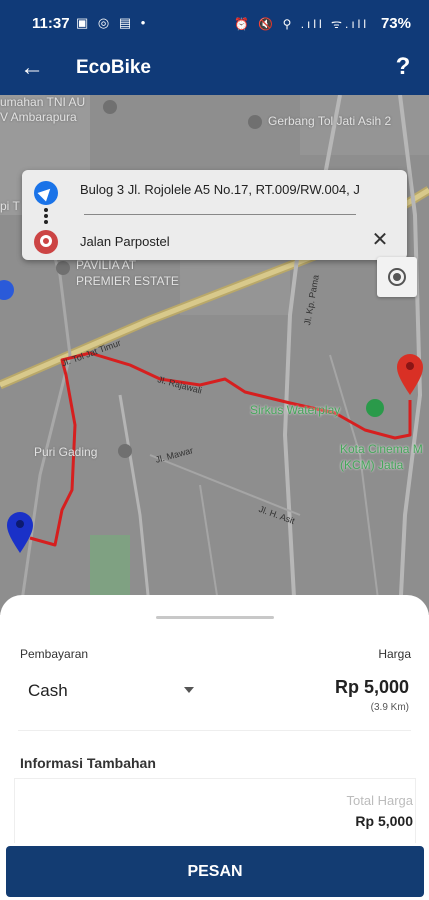 This screenshot has width=429, height=900. What do you see at coordinates (54, 654) in the screenshot?
I see `payment-label: Pembayaran` at bounding box center [54, 654].